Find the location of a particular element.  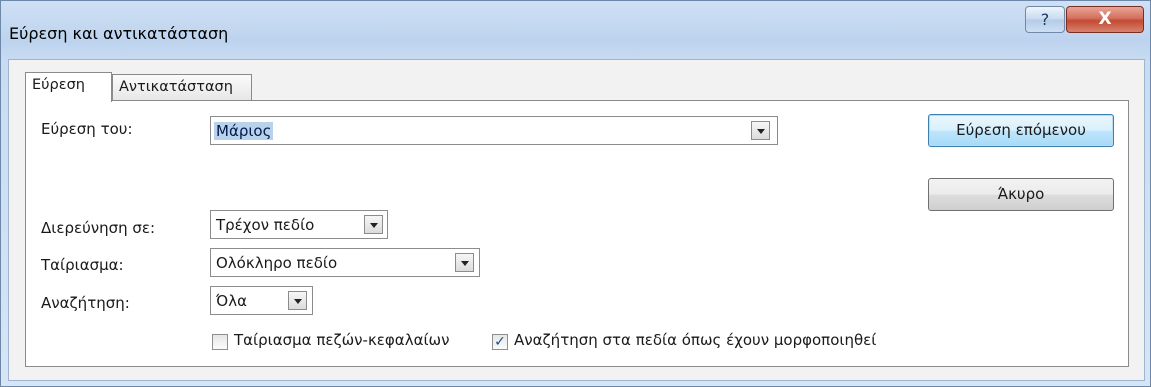

title-bar: Εύρεση και αντικατάσταση ? X is located at coordinates (575, 30).